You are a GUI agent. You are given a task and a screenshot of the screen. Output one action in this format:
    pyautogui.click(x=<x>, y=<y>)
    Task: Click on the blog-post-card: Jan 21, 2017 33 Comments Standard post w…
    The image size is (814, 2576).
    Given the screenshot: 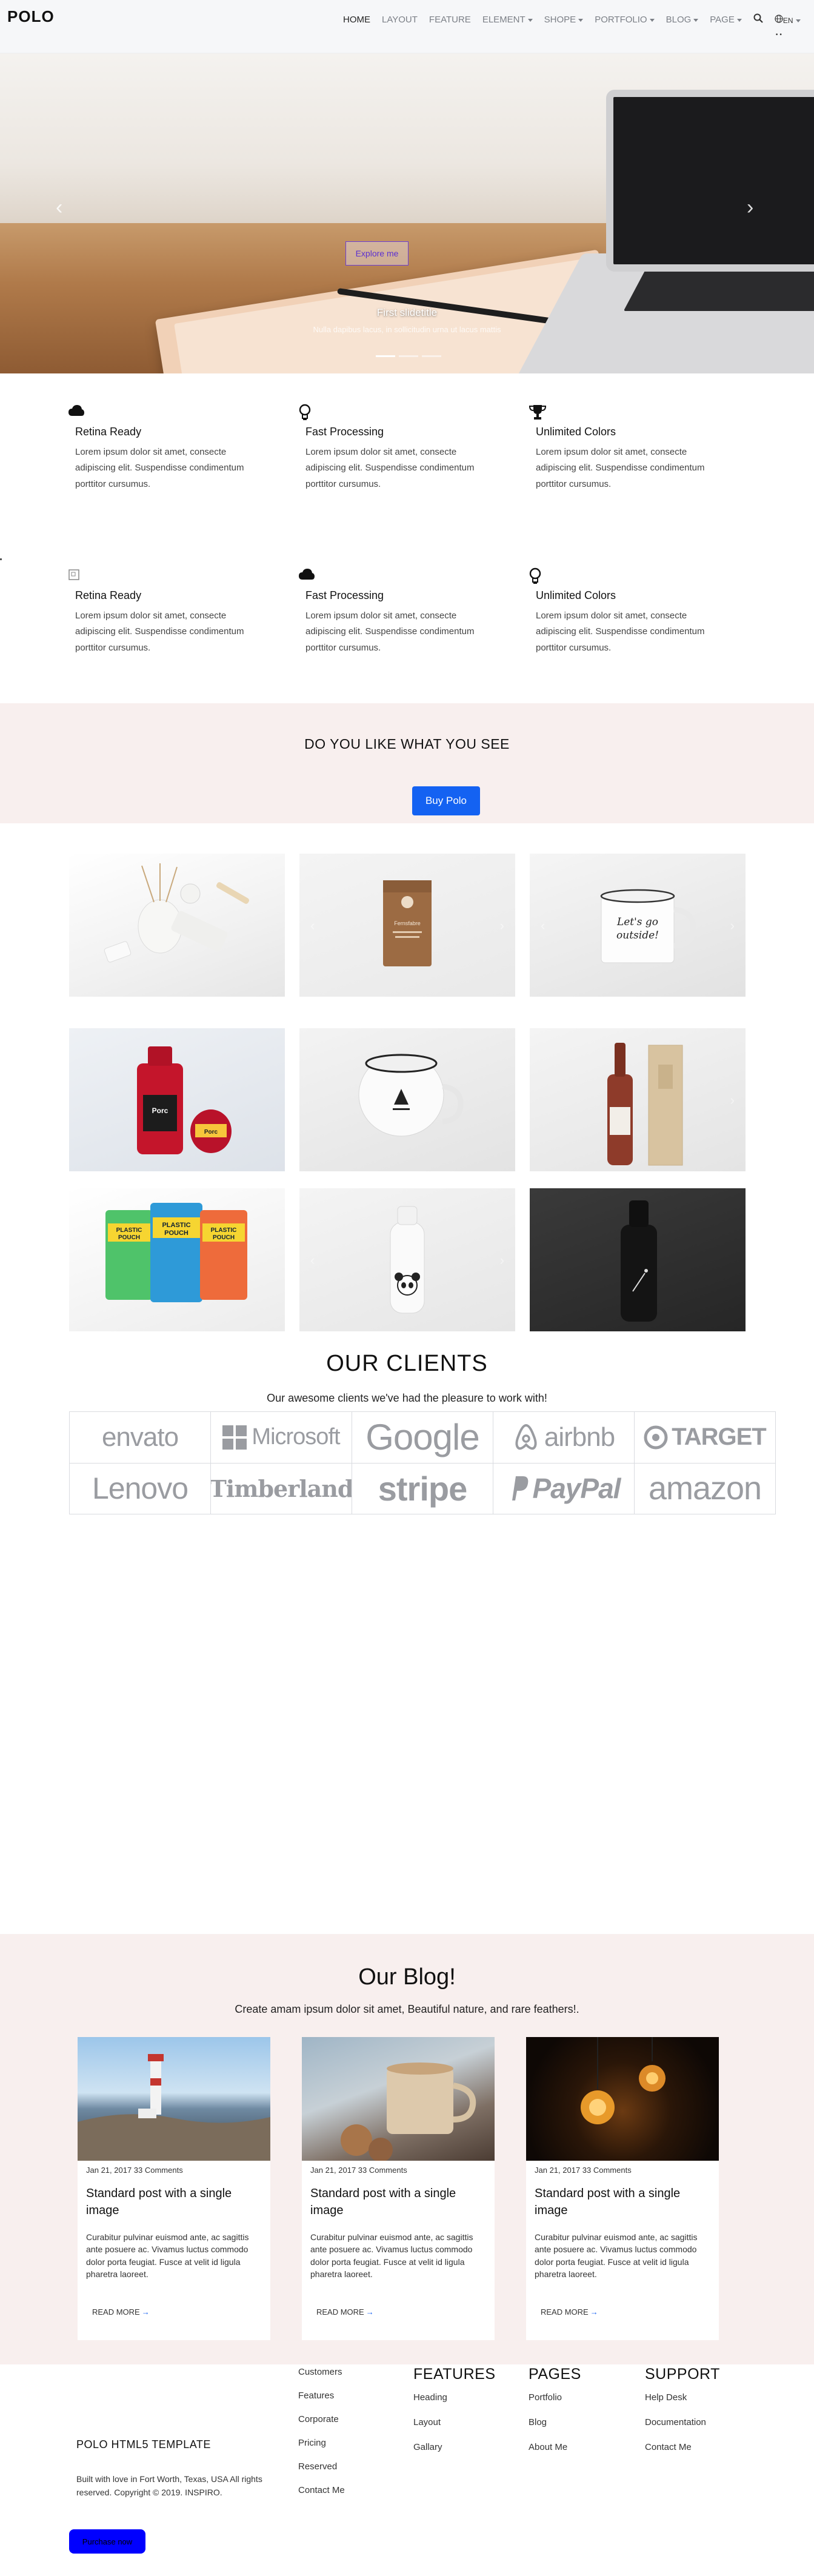 What is the action you would take?
    pyautogui.click(x=622, y=2188)
    